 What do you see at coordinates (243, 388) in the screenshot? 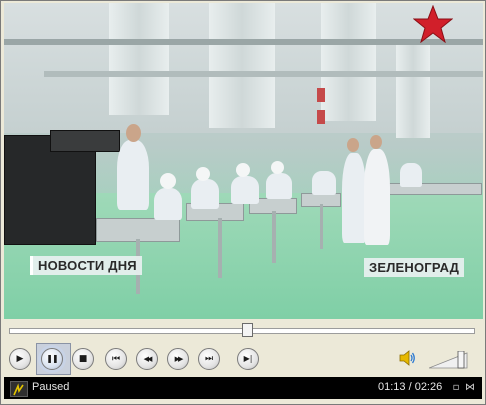
I see `status-bar: Paused 01:13 / 02:26 ▫ ⋈` at bounding box center [243, 388].